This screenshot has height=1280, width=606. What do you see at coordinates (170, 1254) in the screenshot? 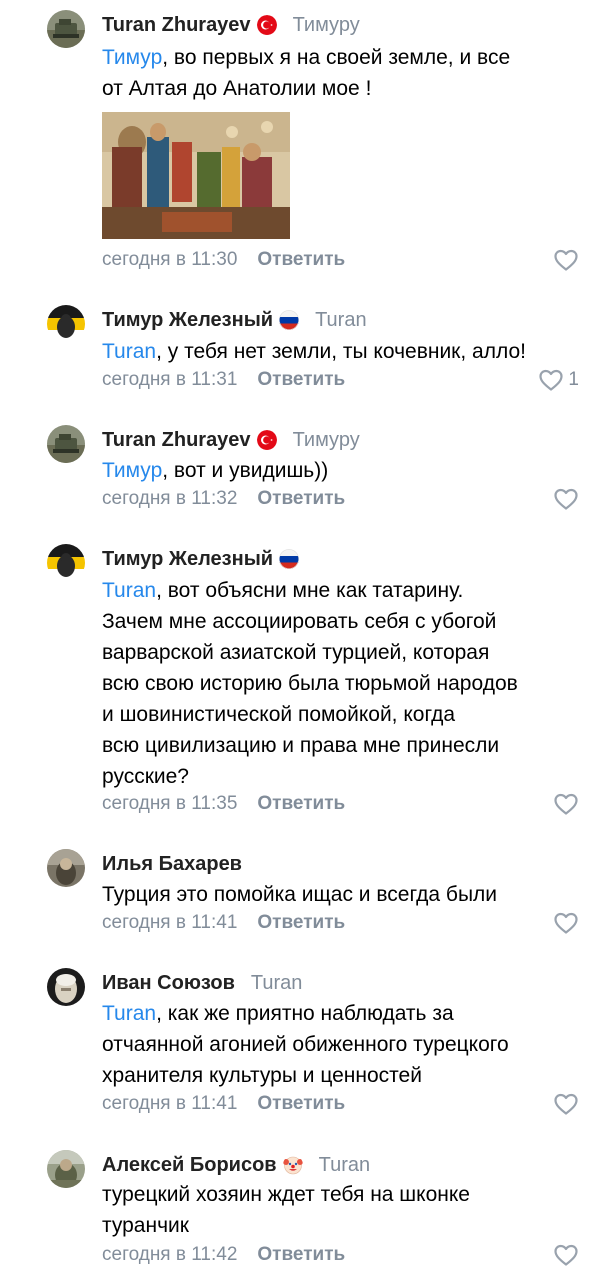
I see `timestamp: сегодня в 11:42` at bounding box center [170, 1254].